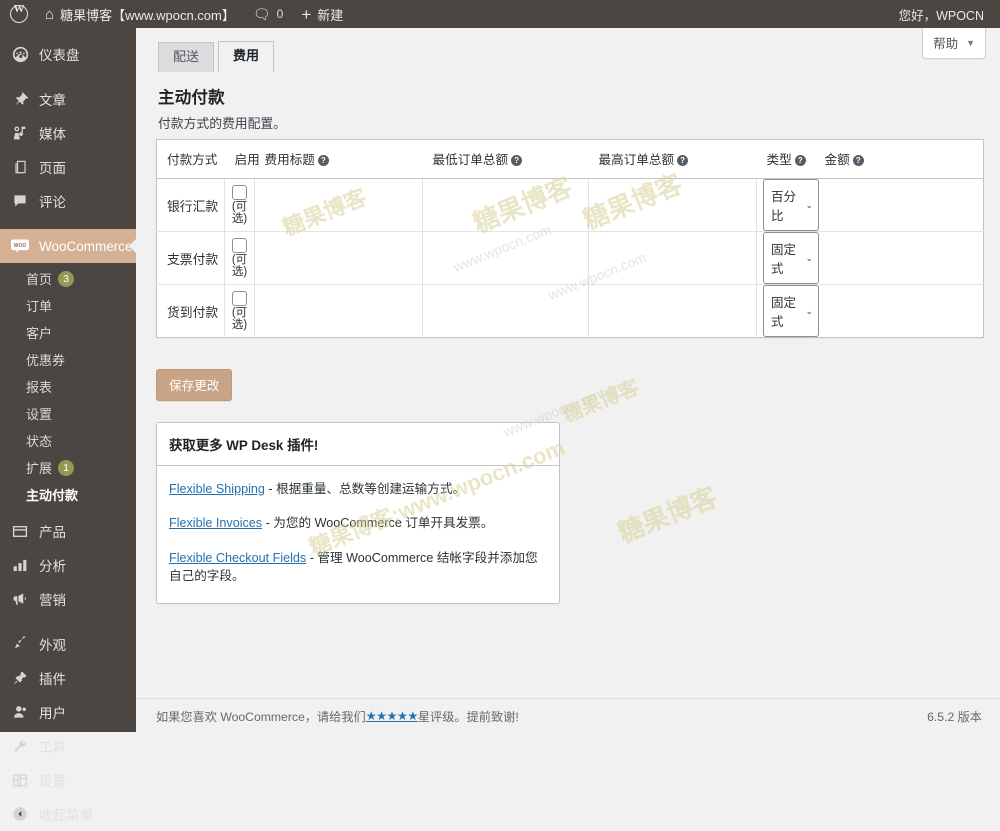 The height and width of the screenshot is (831, 1000). What do you see at coordinates (215, 523) in the screenshot?
I see `promo-link-flexible-invoices: Flexible Invoices` at bounding box center [215, 523].